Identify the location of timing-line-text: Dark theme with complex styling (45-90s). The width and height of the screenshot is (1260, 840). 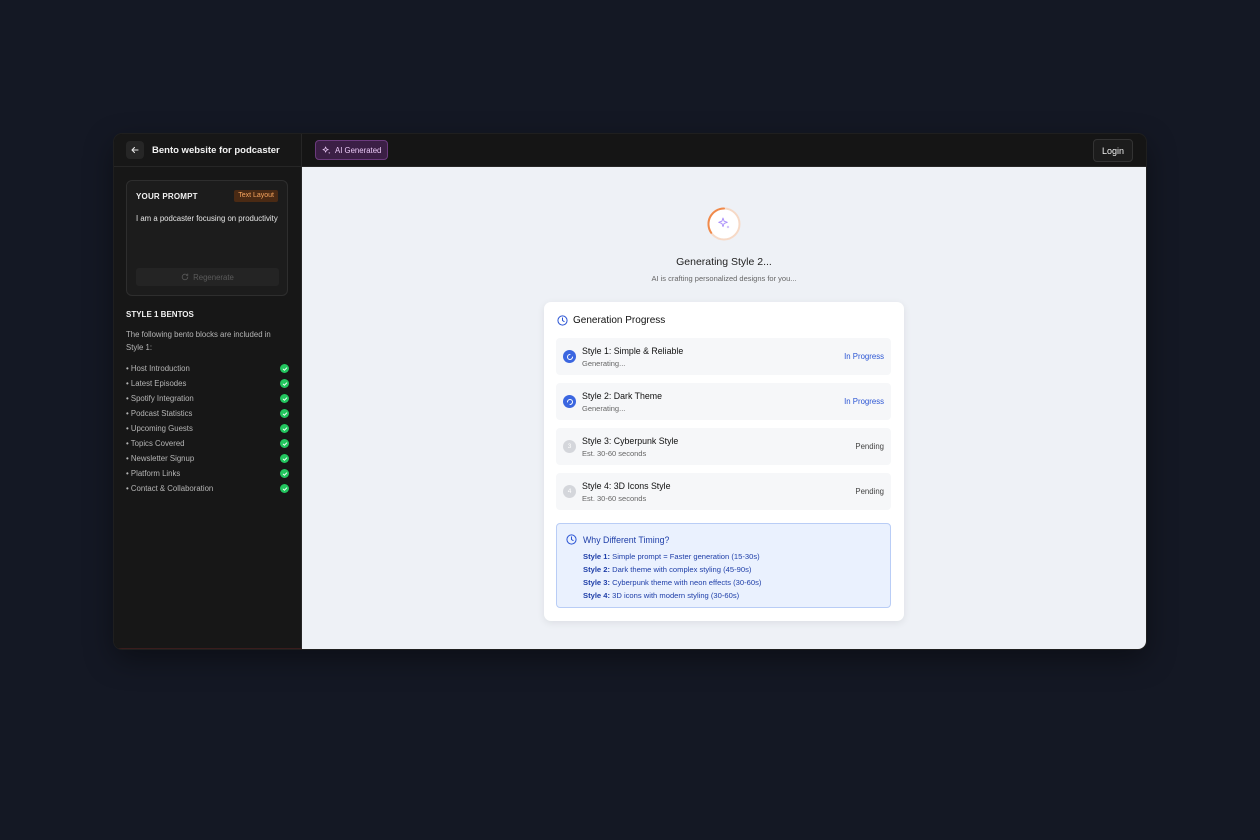
(681, 569).